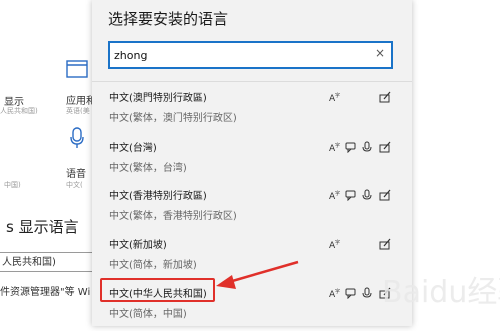 The image size is (500, 331). Describe the element at coordinates (252, 259) in the screenshot. I see `language-option: 中文(新加坡) 中文(简体，新加坡) A 字` at that location.